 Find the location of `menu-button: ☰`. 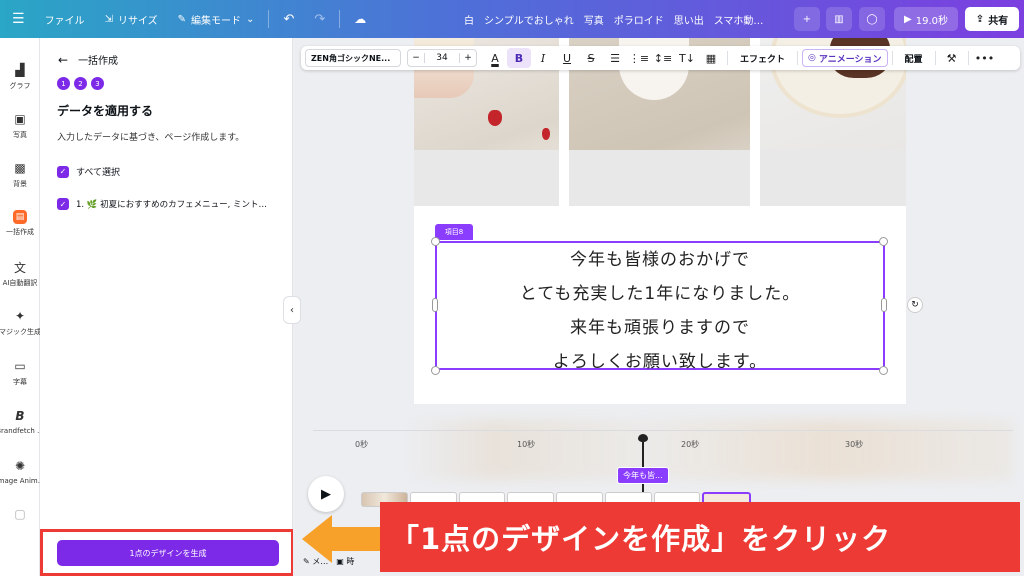

menu-button: ☰ is located at coordinates (17, 19).